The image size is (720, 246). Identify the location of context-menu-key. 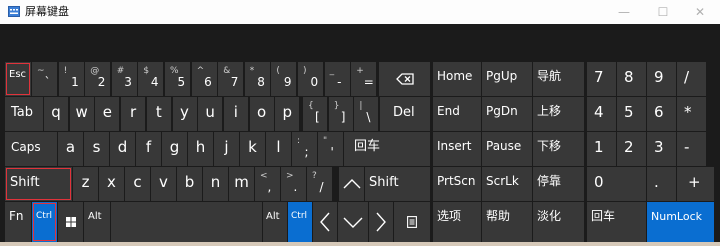
(412, 222).